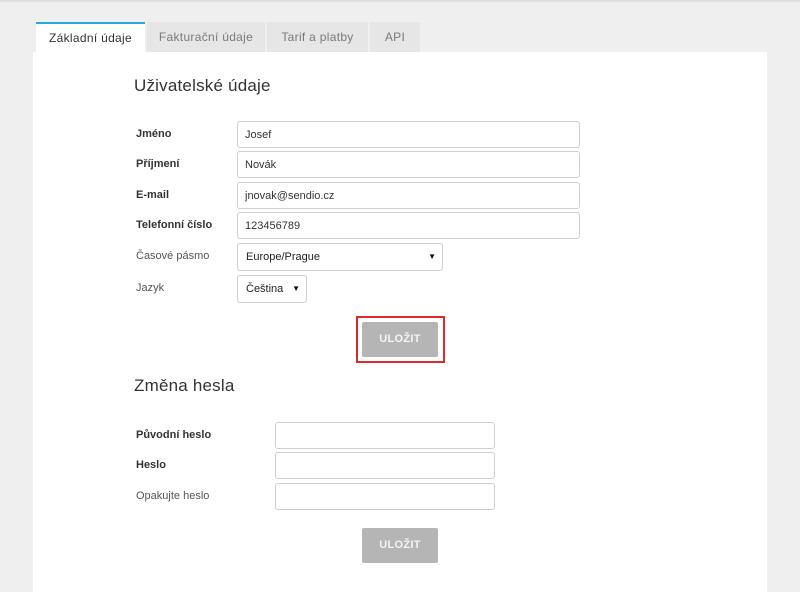  What do you see at coordinates (400, 545) in the screenshot?
I see `save-password-button: ULOŽIT` at bounding box center [400, 545].